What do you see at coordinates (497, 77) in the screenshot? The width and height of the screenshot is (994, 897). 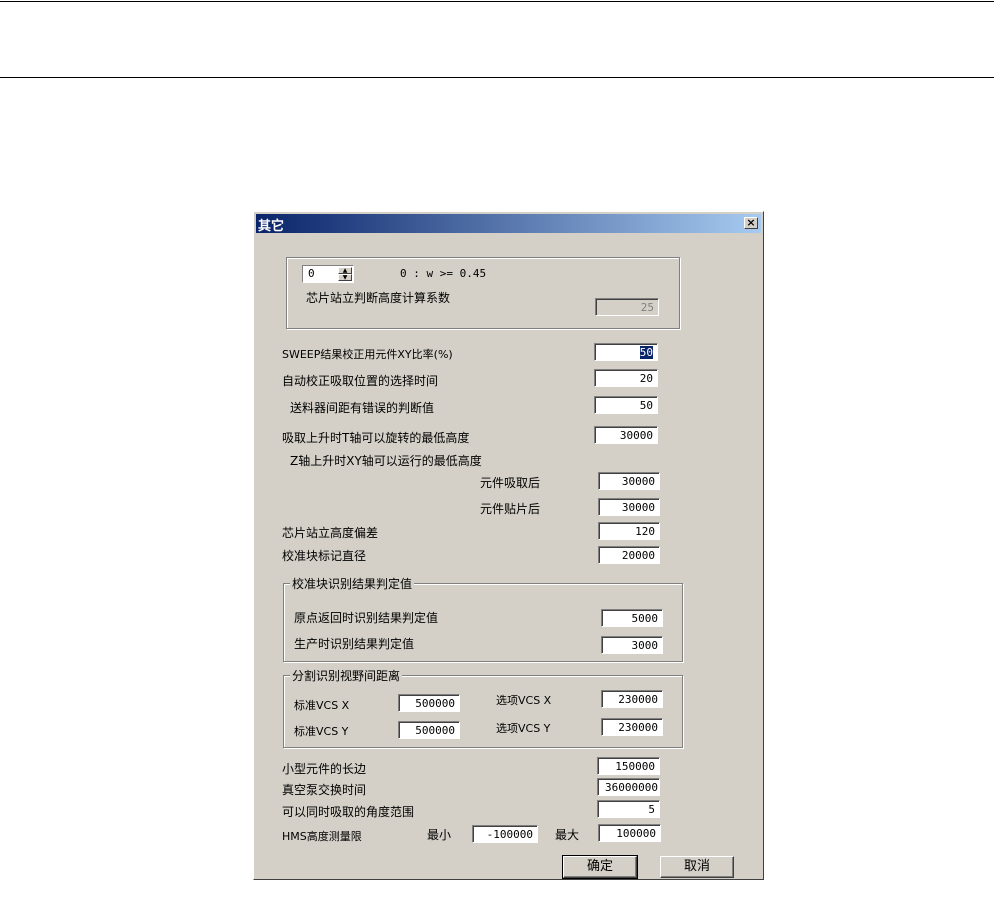 I see `page-rule-bottom` at bounding box center [497, 77].